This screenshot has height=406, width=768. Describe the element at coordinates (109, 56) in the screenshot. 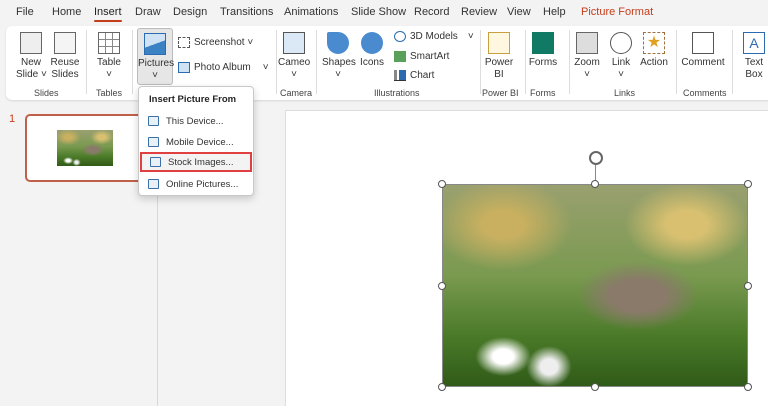

I see `table-button: Table ˅` at that location.